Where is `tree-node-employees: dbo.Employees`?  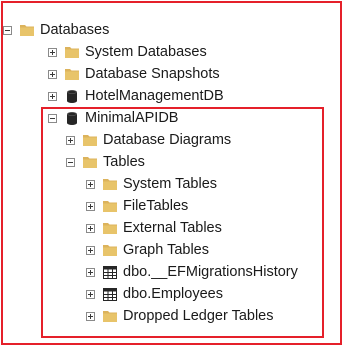
tree-node-employees: dbo.Employees is located at coordinates (154, 294).